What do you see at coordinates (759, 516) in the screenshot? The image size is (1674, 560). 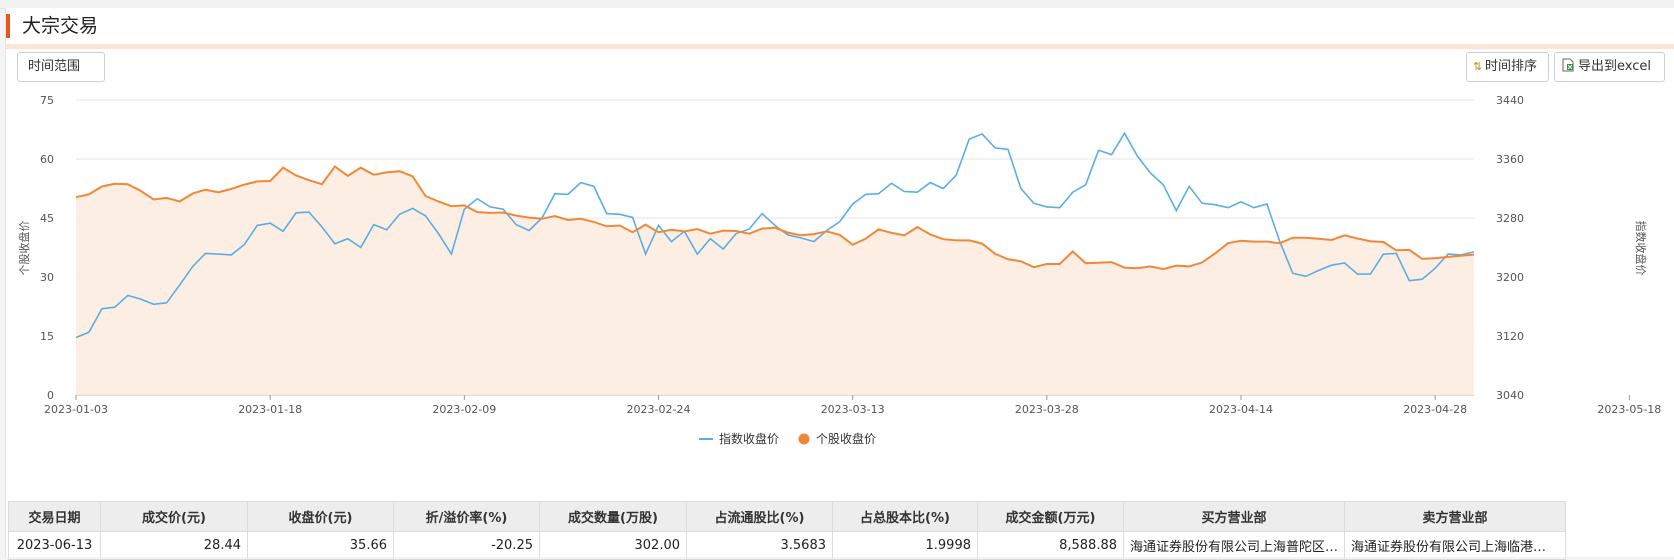 I see `column-header: 占流通股比(%)` at bounding box center [759, 516].